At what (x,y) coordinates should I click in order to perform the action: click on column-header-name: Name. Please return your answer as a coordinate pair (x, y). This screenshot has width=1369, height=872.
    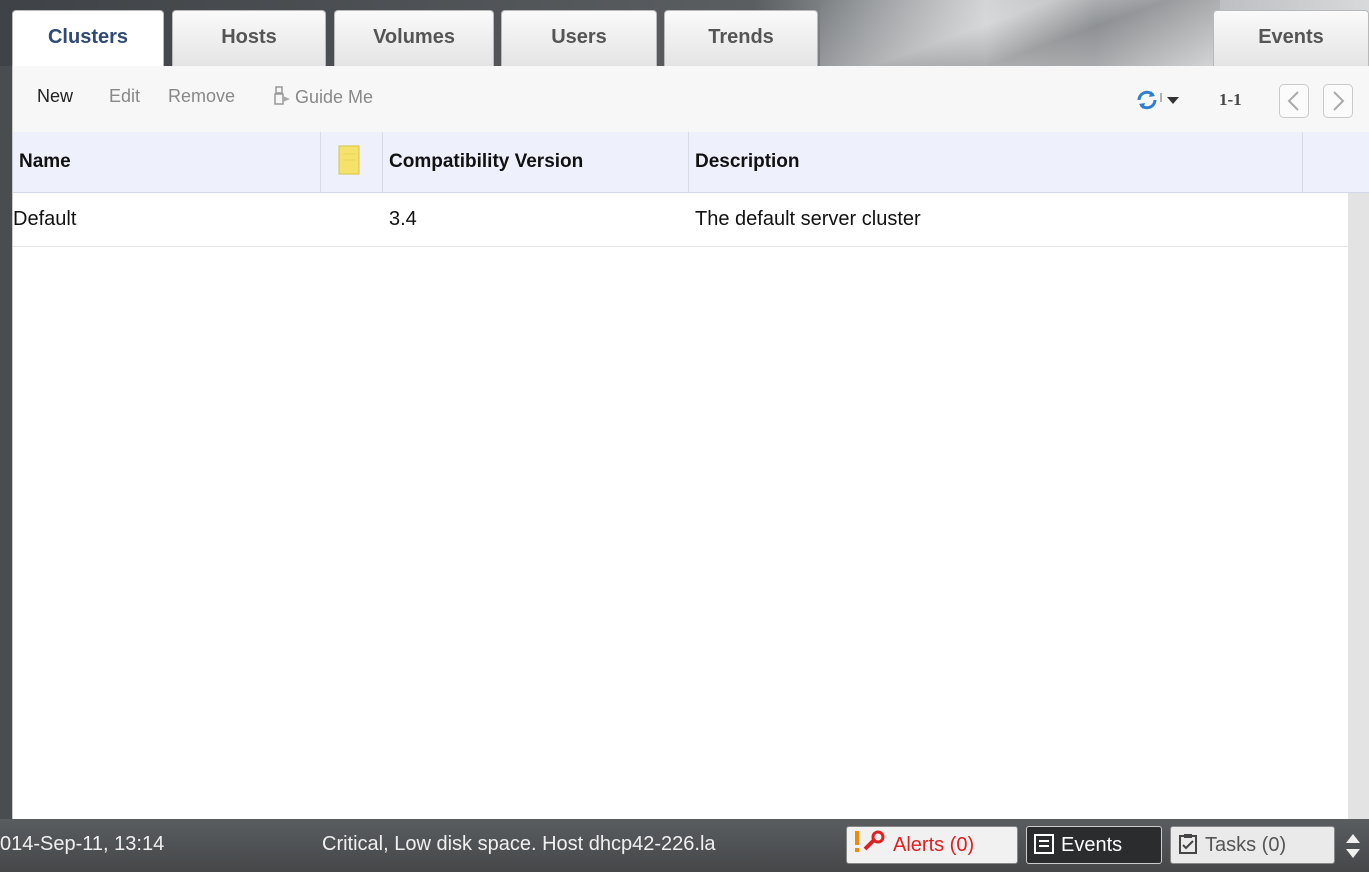
    Looking at the image, I should click on (167, 162).